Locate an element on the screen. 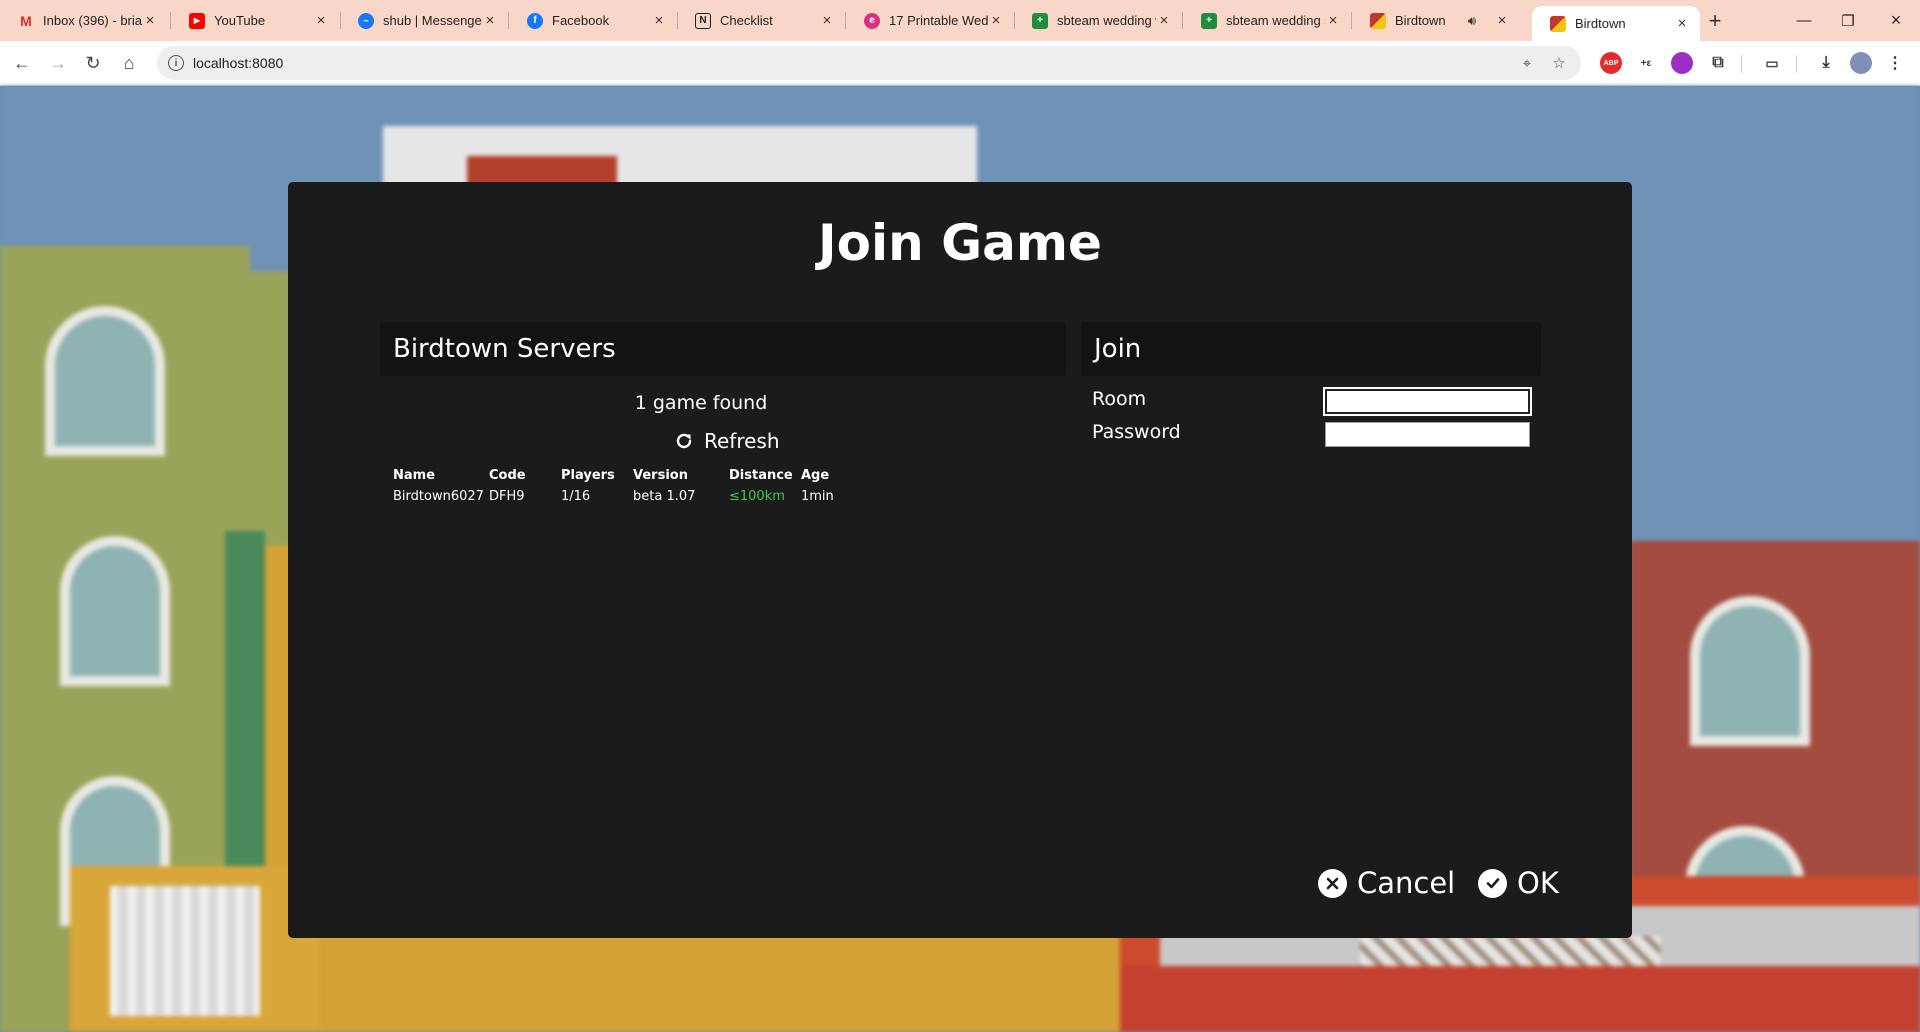  translate-extension-icon: +ε is located at coordinates (1646, 63).